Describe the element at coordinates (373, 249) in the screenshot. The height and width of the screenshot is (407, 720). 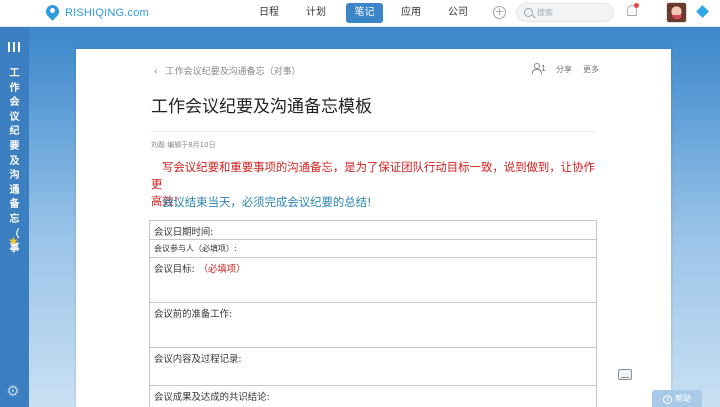
I see `table-row: 会议参与人（必填项）:` at that location.